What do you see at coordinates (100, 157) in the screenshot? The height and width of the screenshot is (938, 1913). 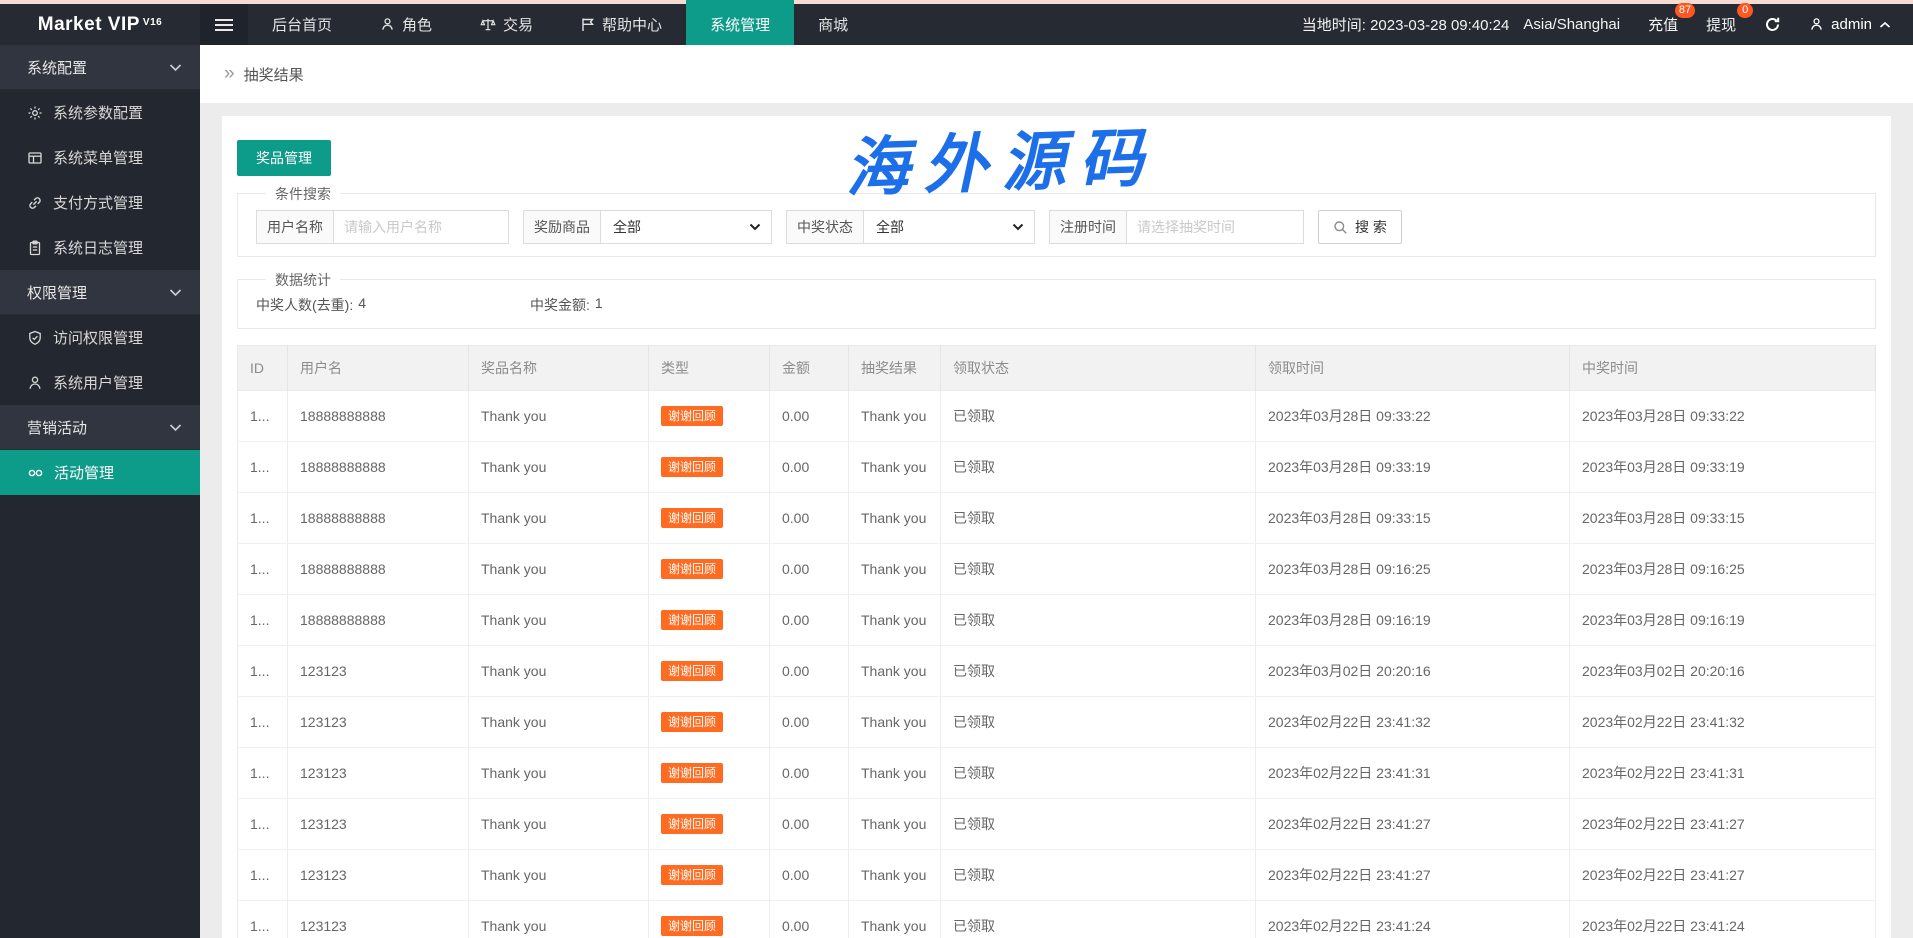 I see `sidebar-item-system-menu: 系统菜单管理` at bounding box center [100, 157].